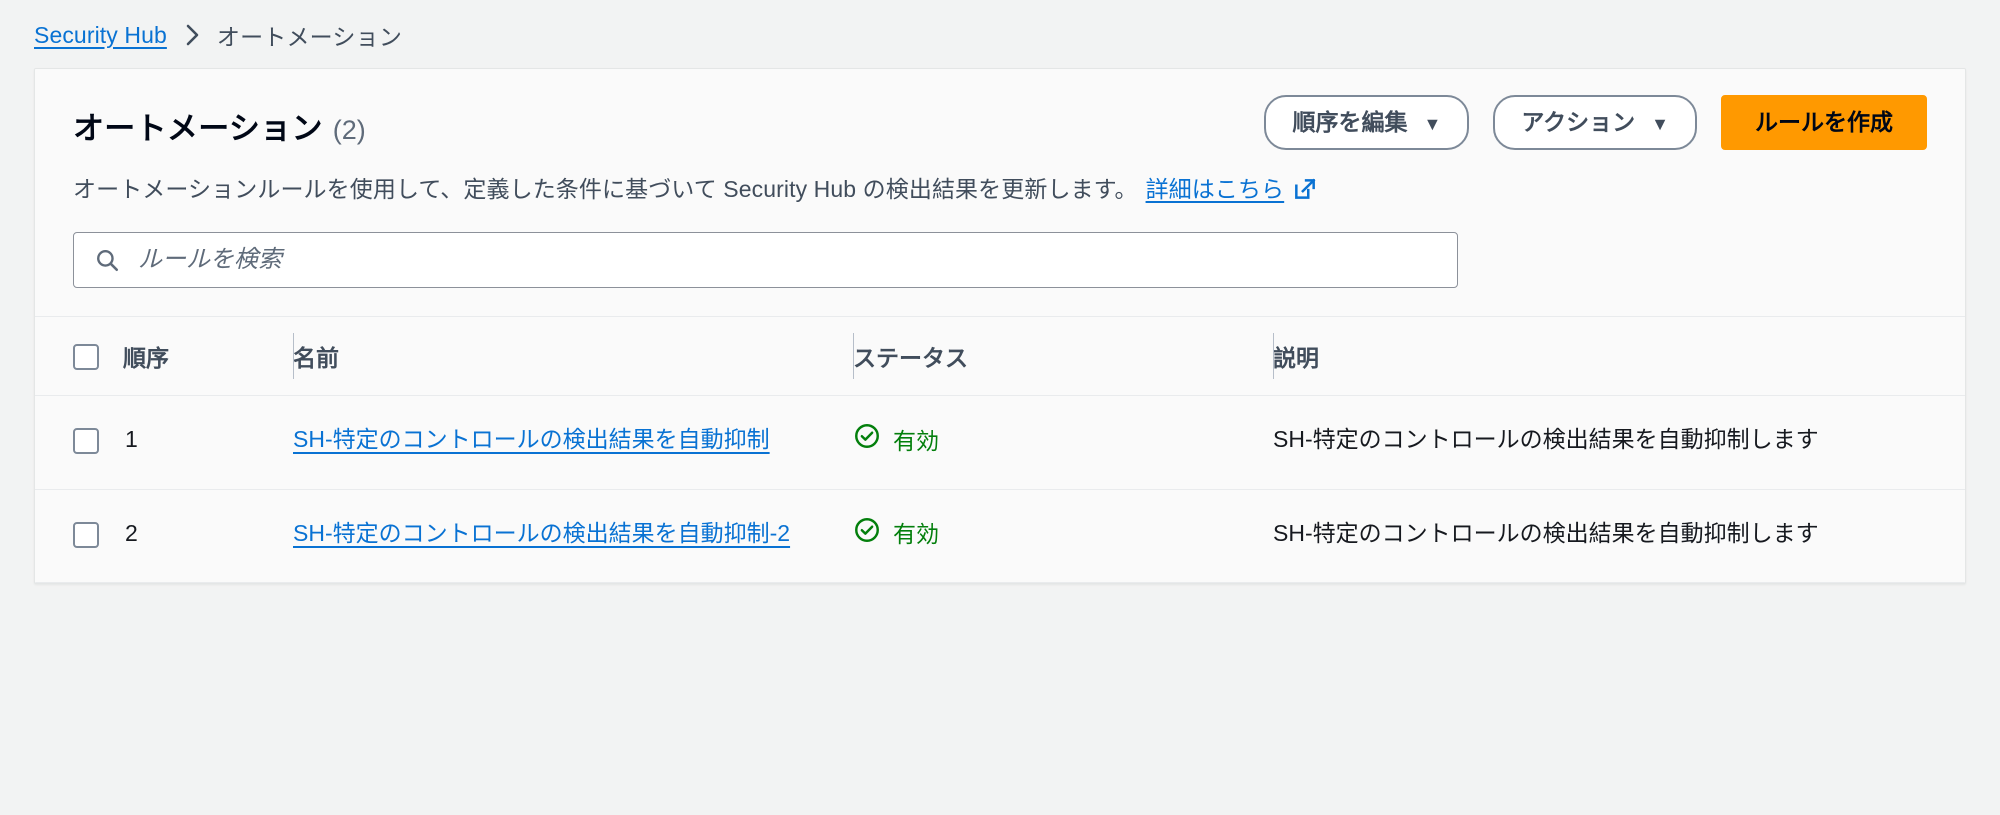  Describe the element at coordinates (193, 35) in the screenshot. I see `chevron-right-icon` at that location.